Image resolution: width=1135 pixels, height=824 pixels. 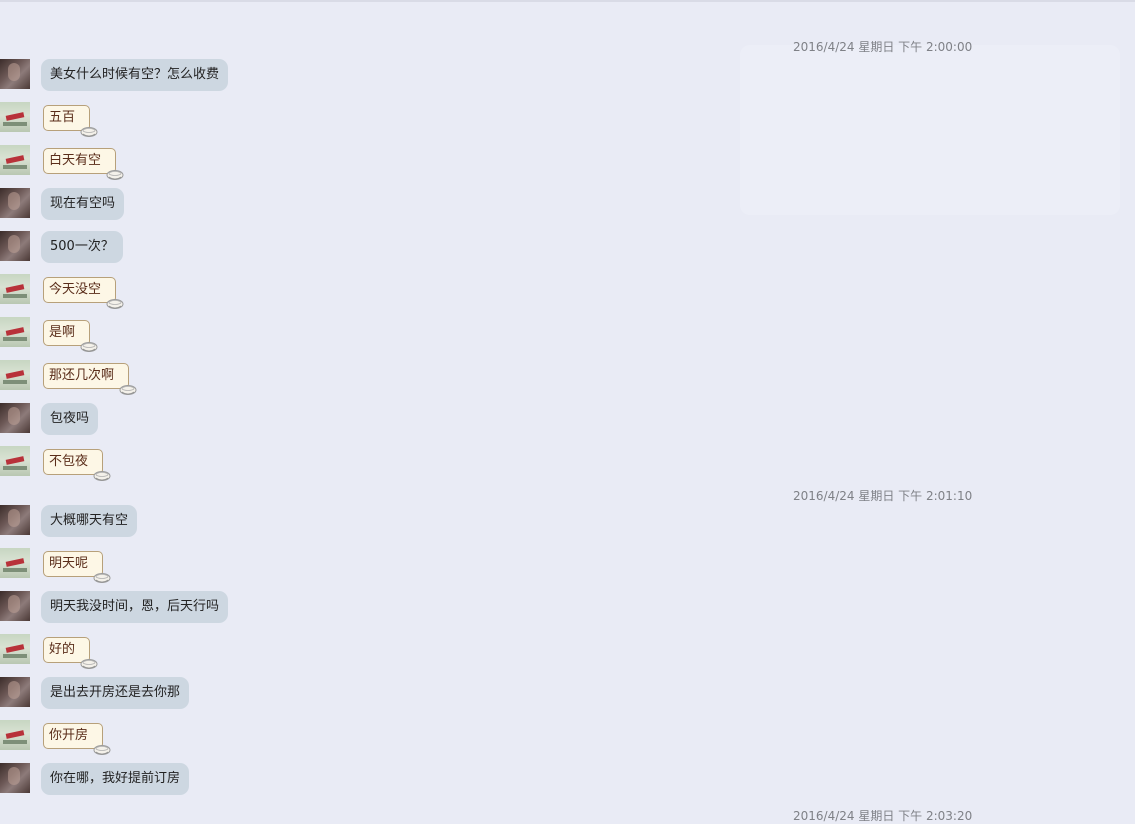 What do you see at coordinates (69, 563) in the screenshot?
I see `message-text: 明天呢` at bounding box center [69, 563].